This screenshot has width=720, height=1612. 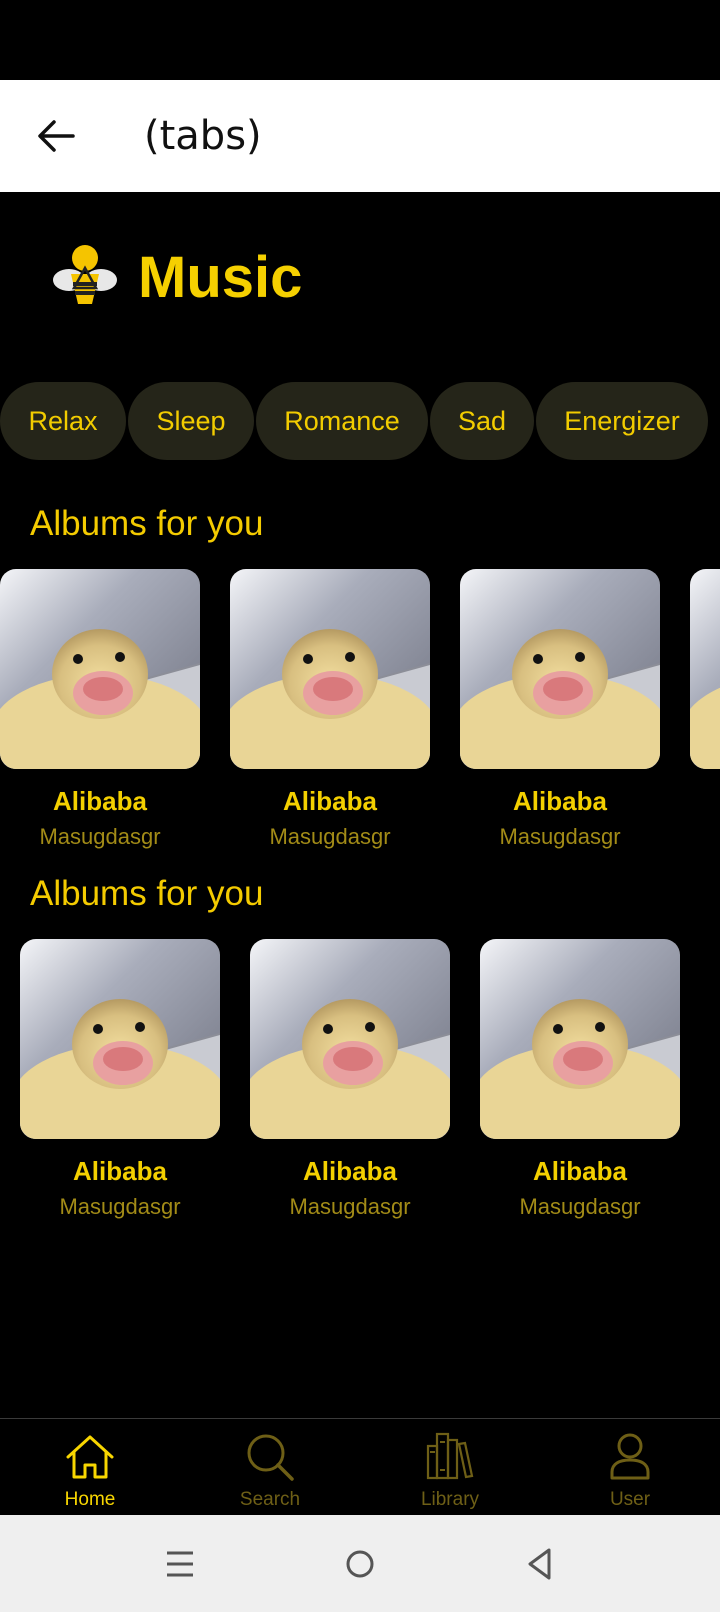 What do you see at coordinates (270, 1499) in the screenshot?
I see `nav-label: Search` at bounding box center [270, 1499].